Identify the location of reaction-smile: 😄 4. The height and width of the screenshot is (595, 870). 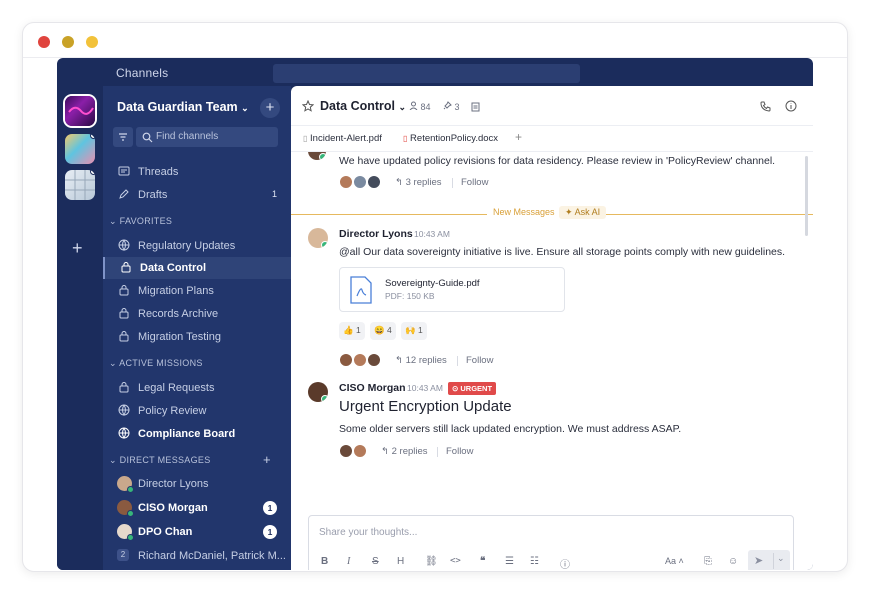
(383, 331).